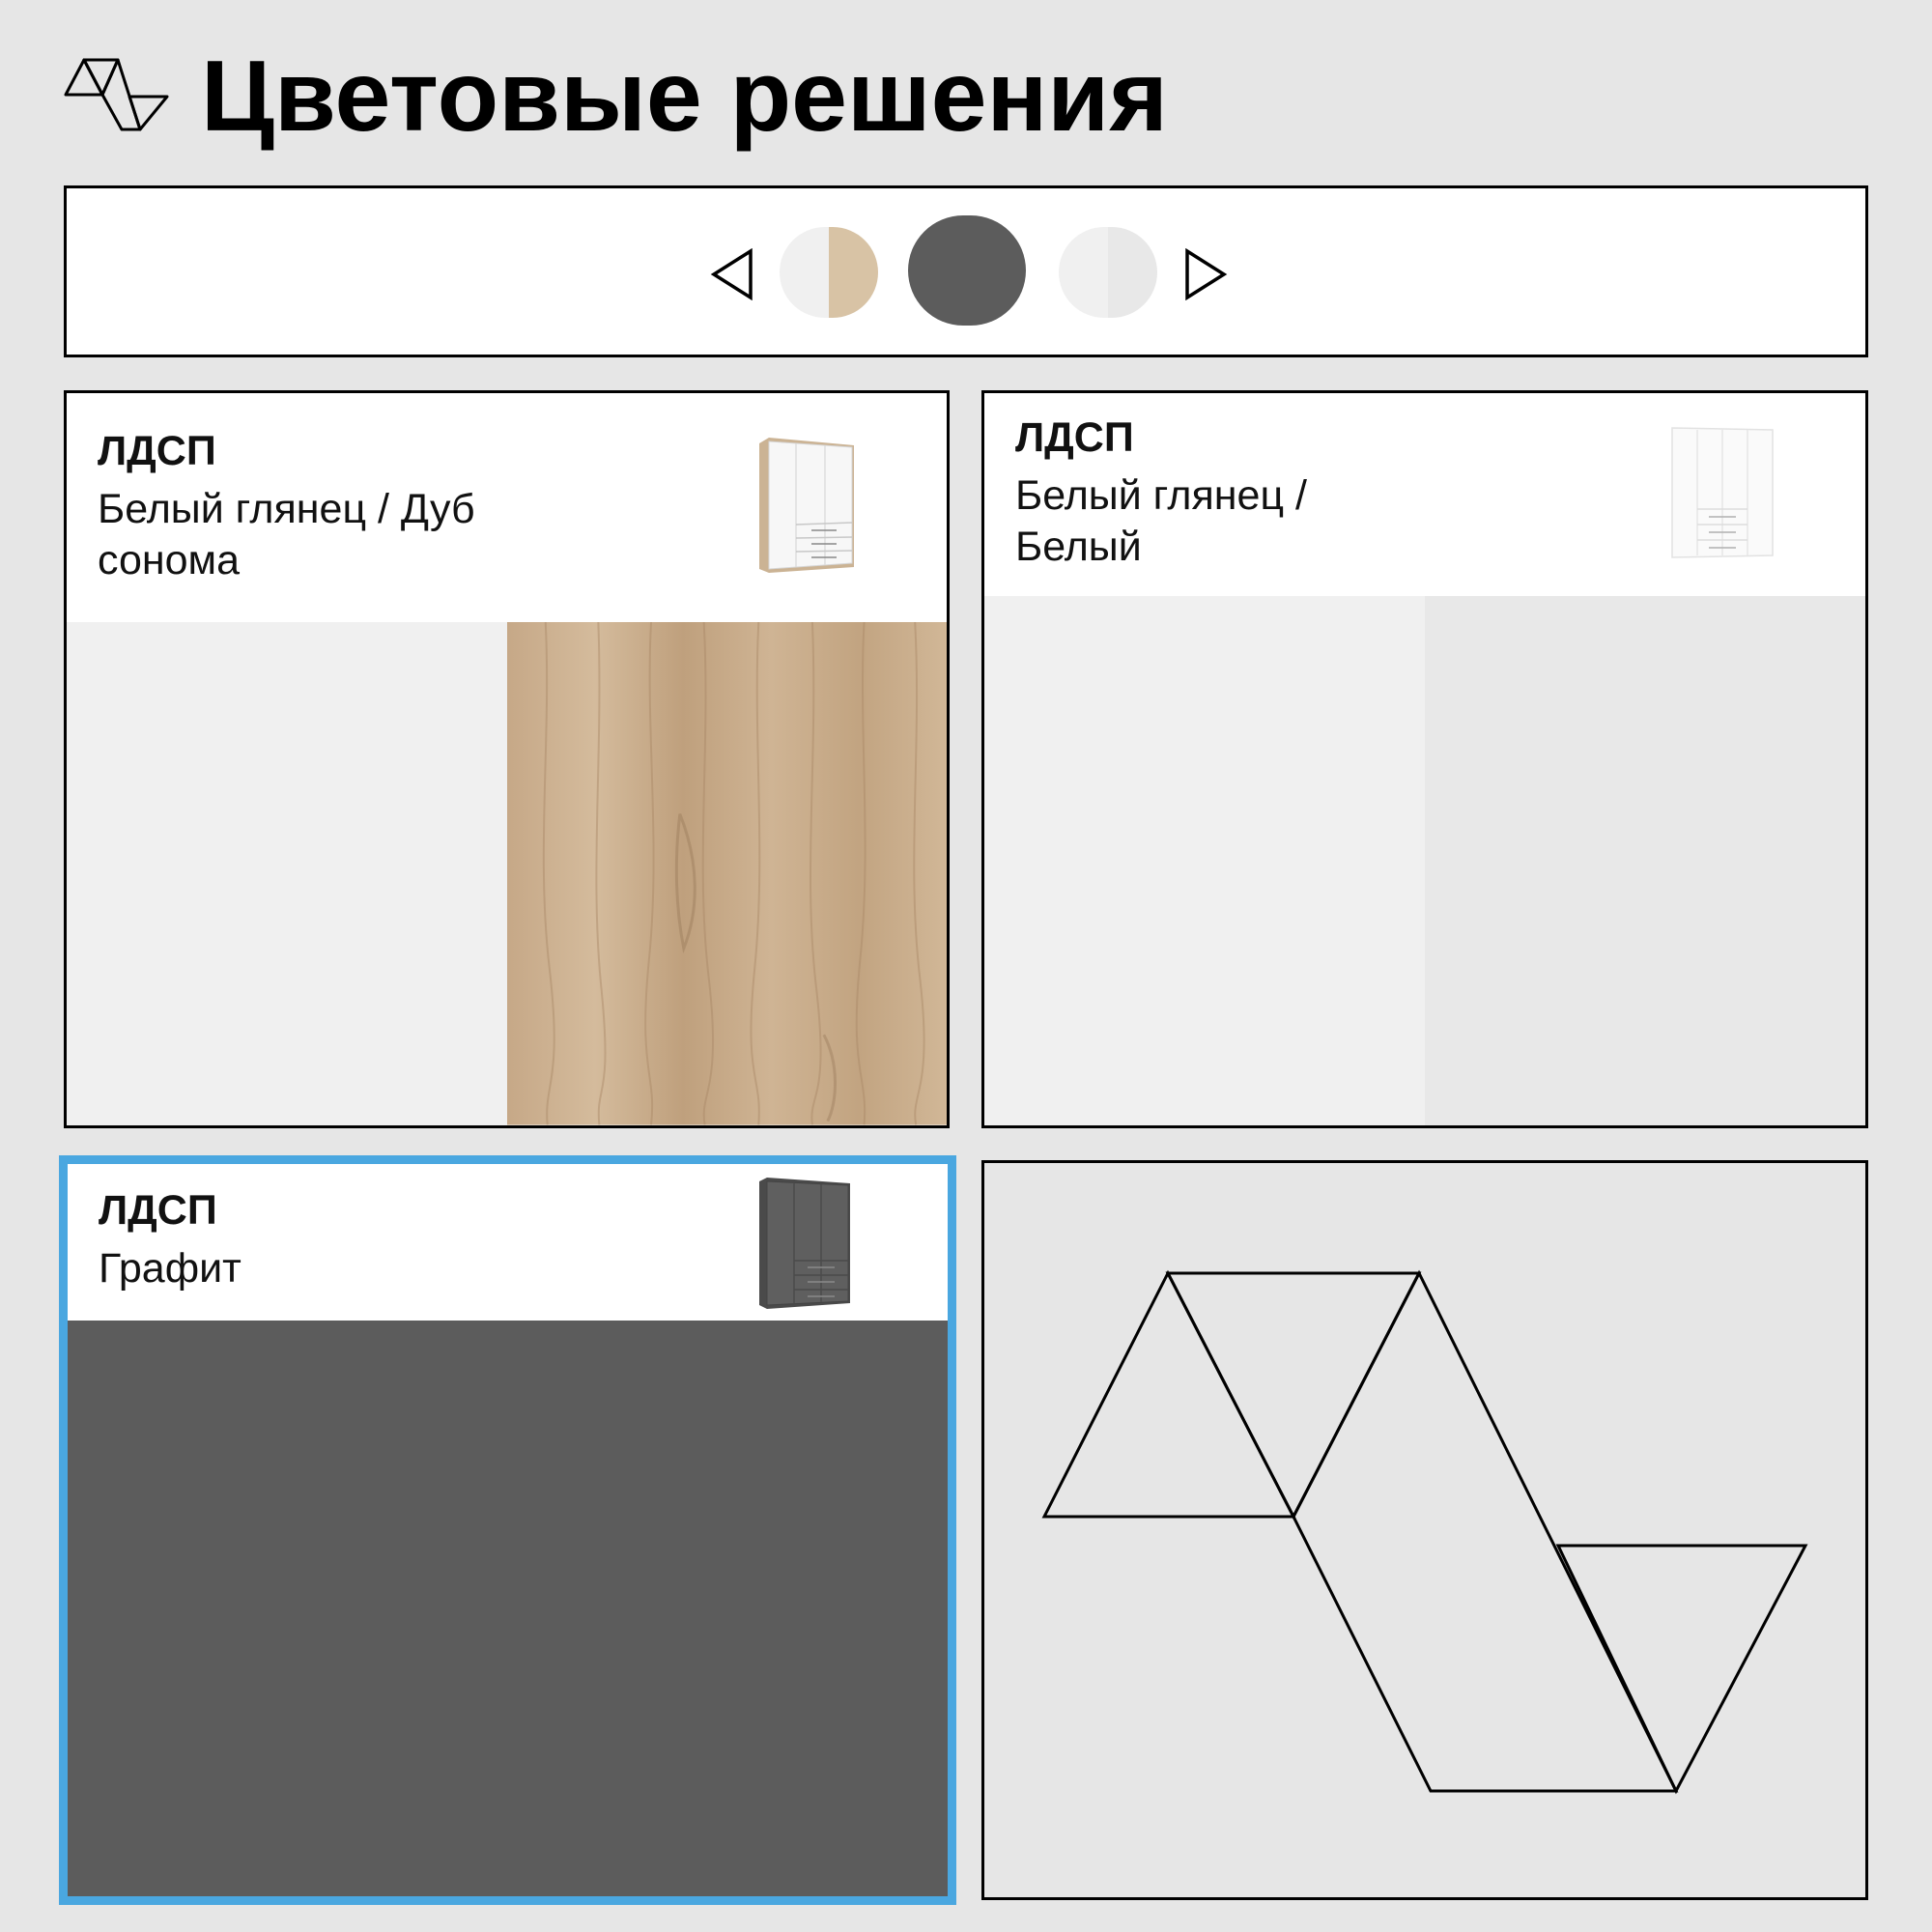  I want to click on card-finish-name: Белый глянец / Белый, so click(1161, 521).